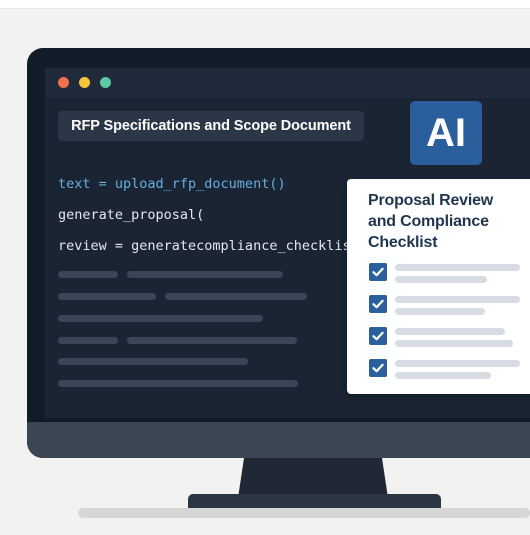  What do you see at coordinates (313, 478) in the screenshot?
I see `monitor-stand-neck` at bounding box center [313, 478].